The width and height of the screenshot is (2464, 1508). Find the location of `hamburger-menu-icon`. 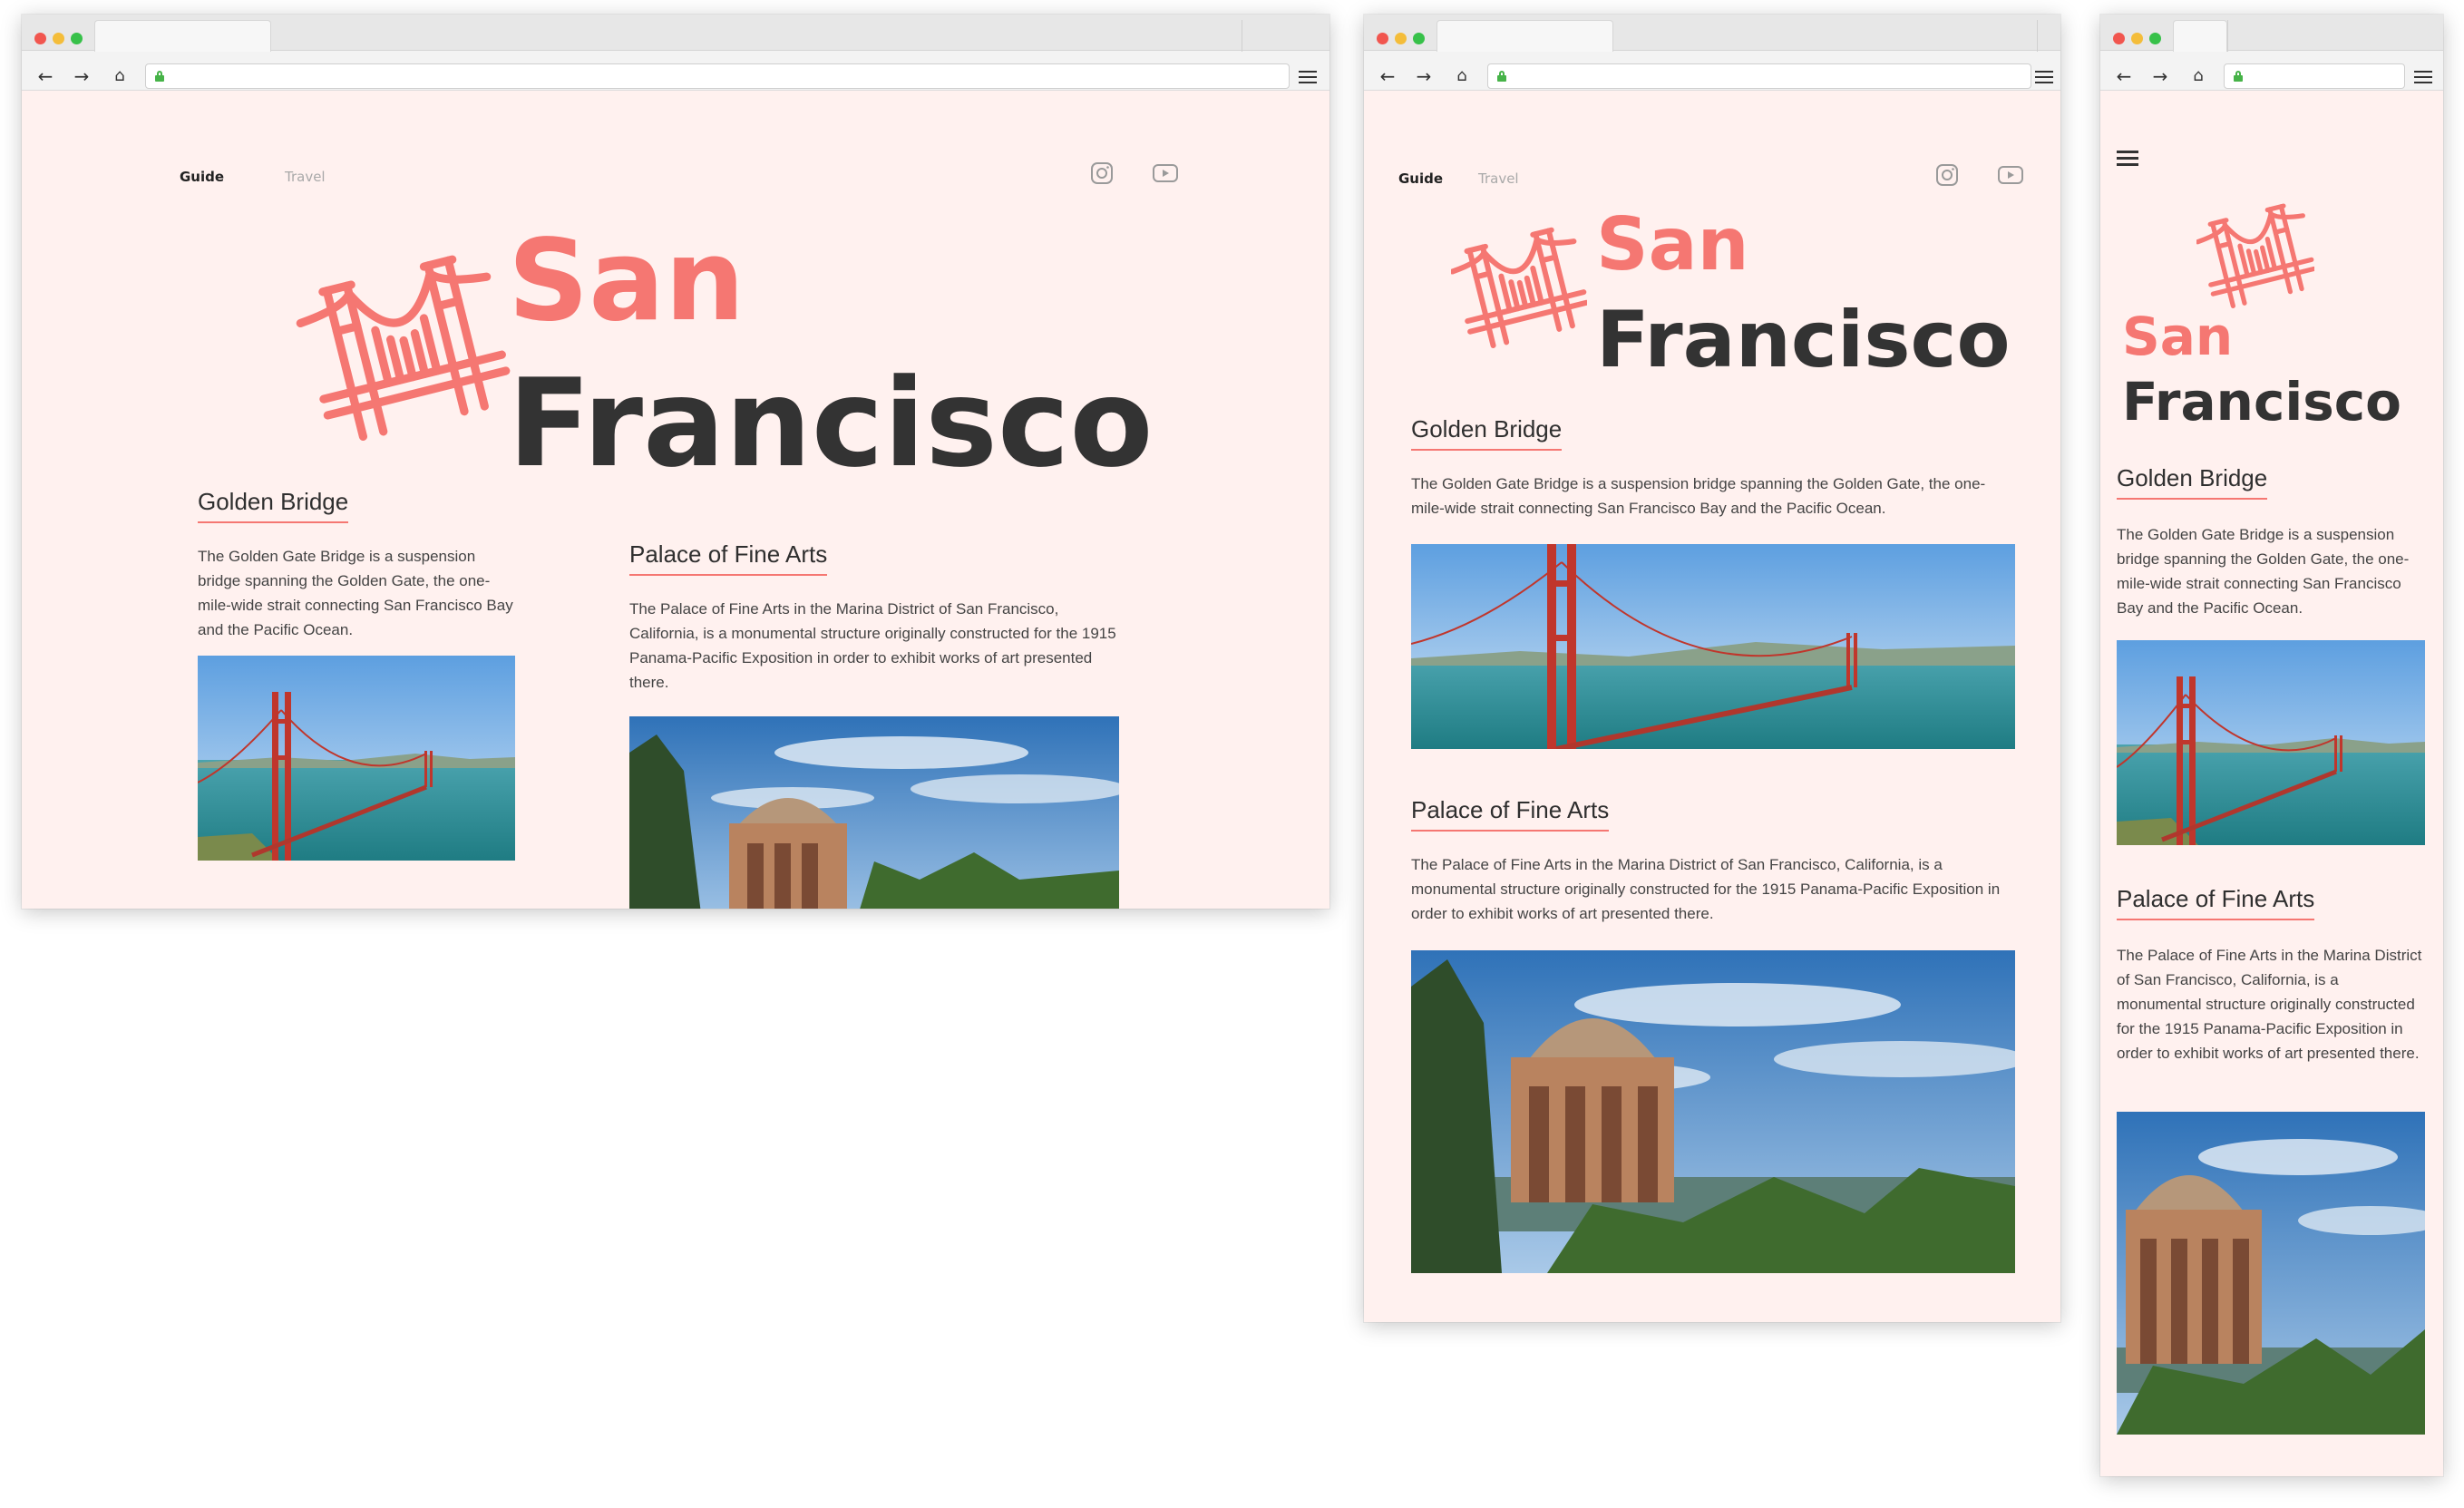

hamburger-menu-icon is located at coordinates (2127, 159).